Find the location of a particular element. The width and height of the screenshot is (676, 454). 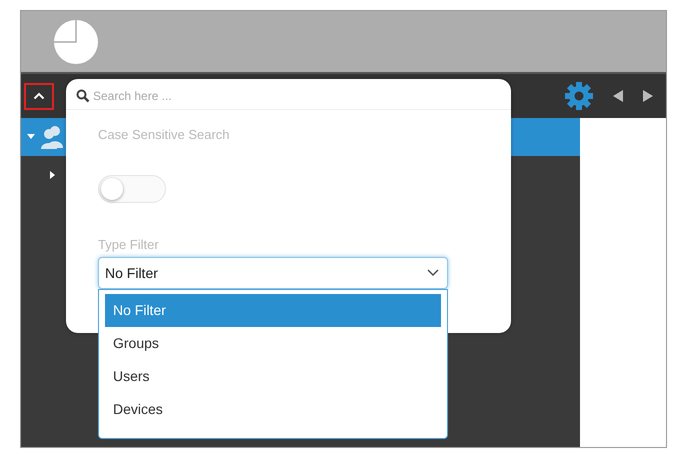

dropdown-option: No Filter is located at coordinates (273, 310).